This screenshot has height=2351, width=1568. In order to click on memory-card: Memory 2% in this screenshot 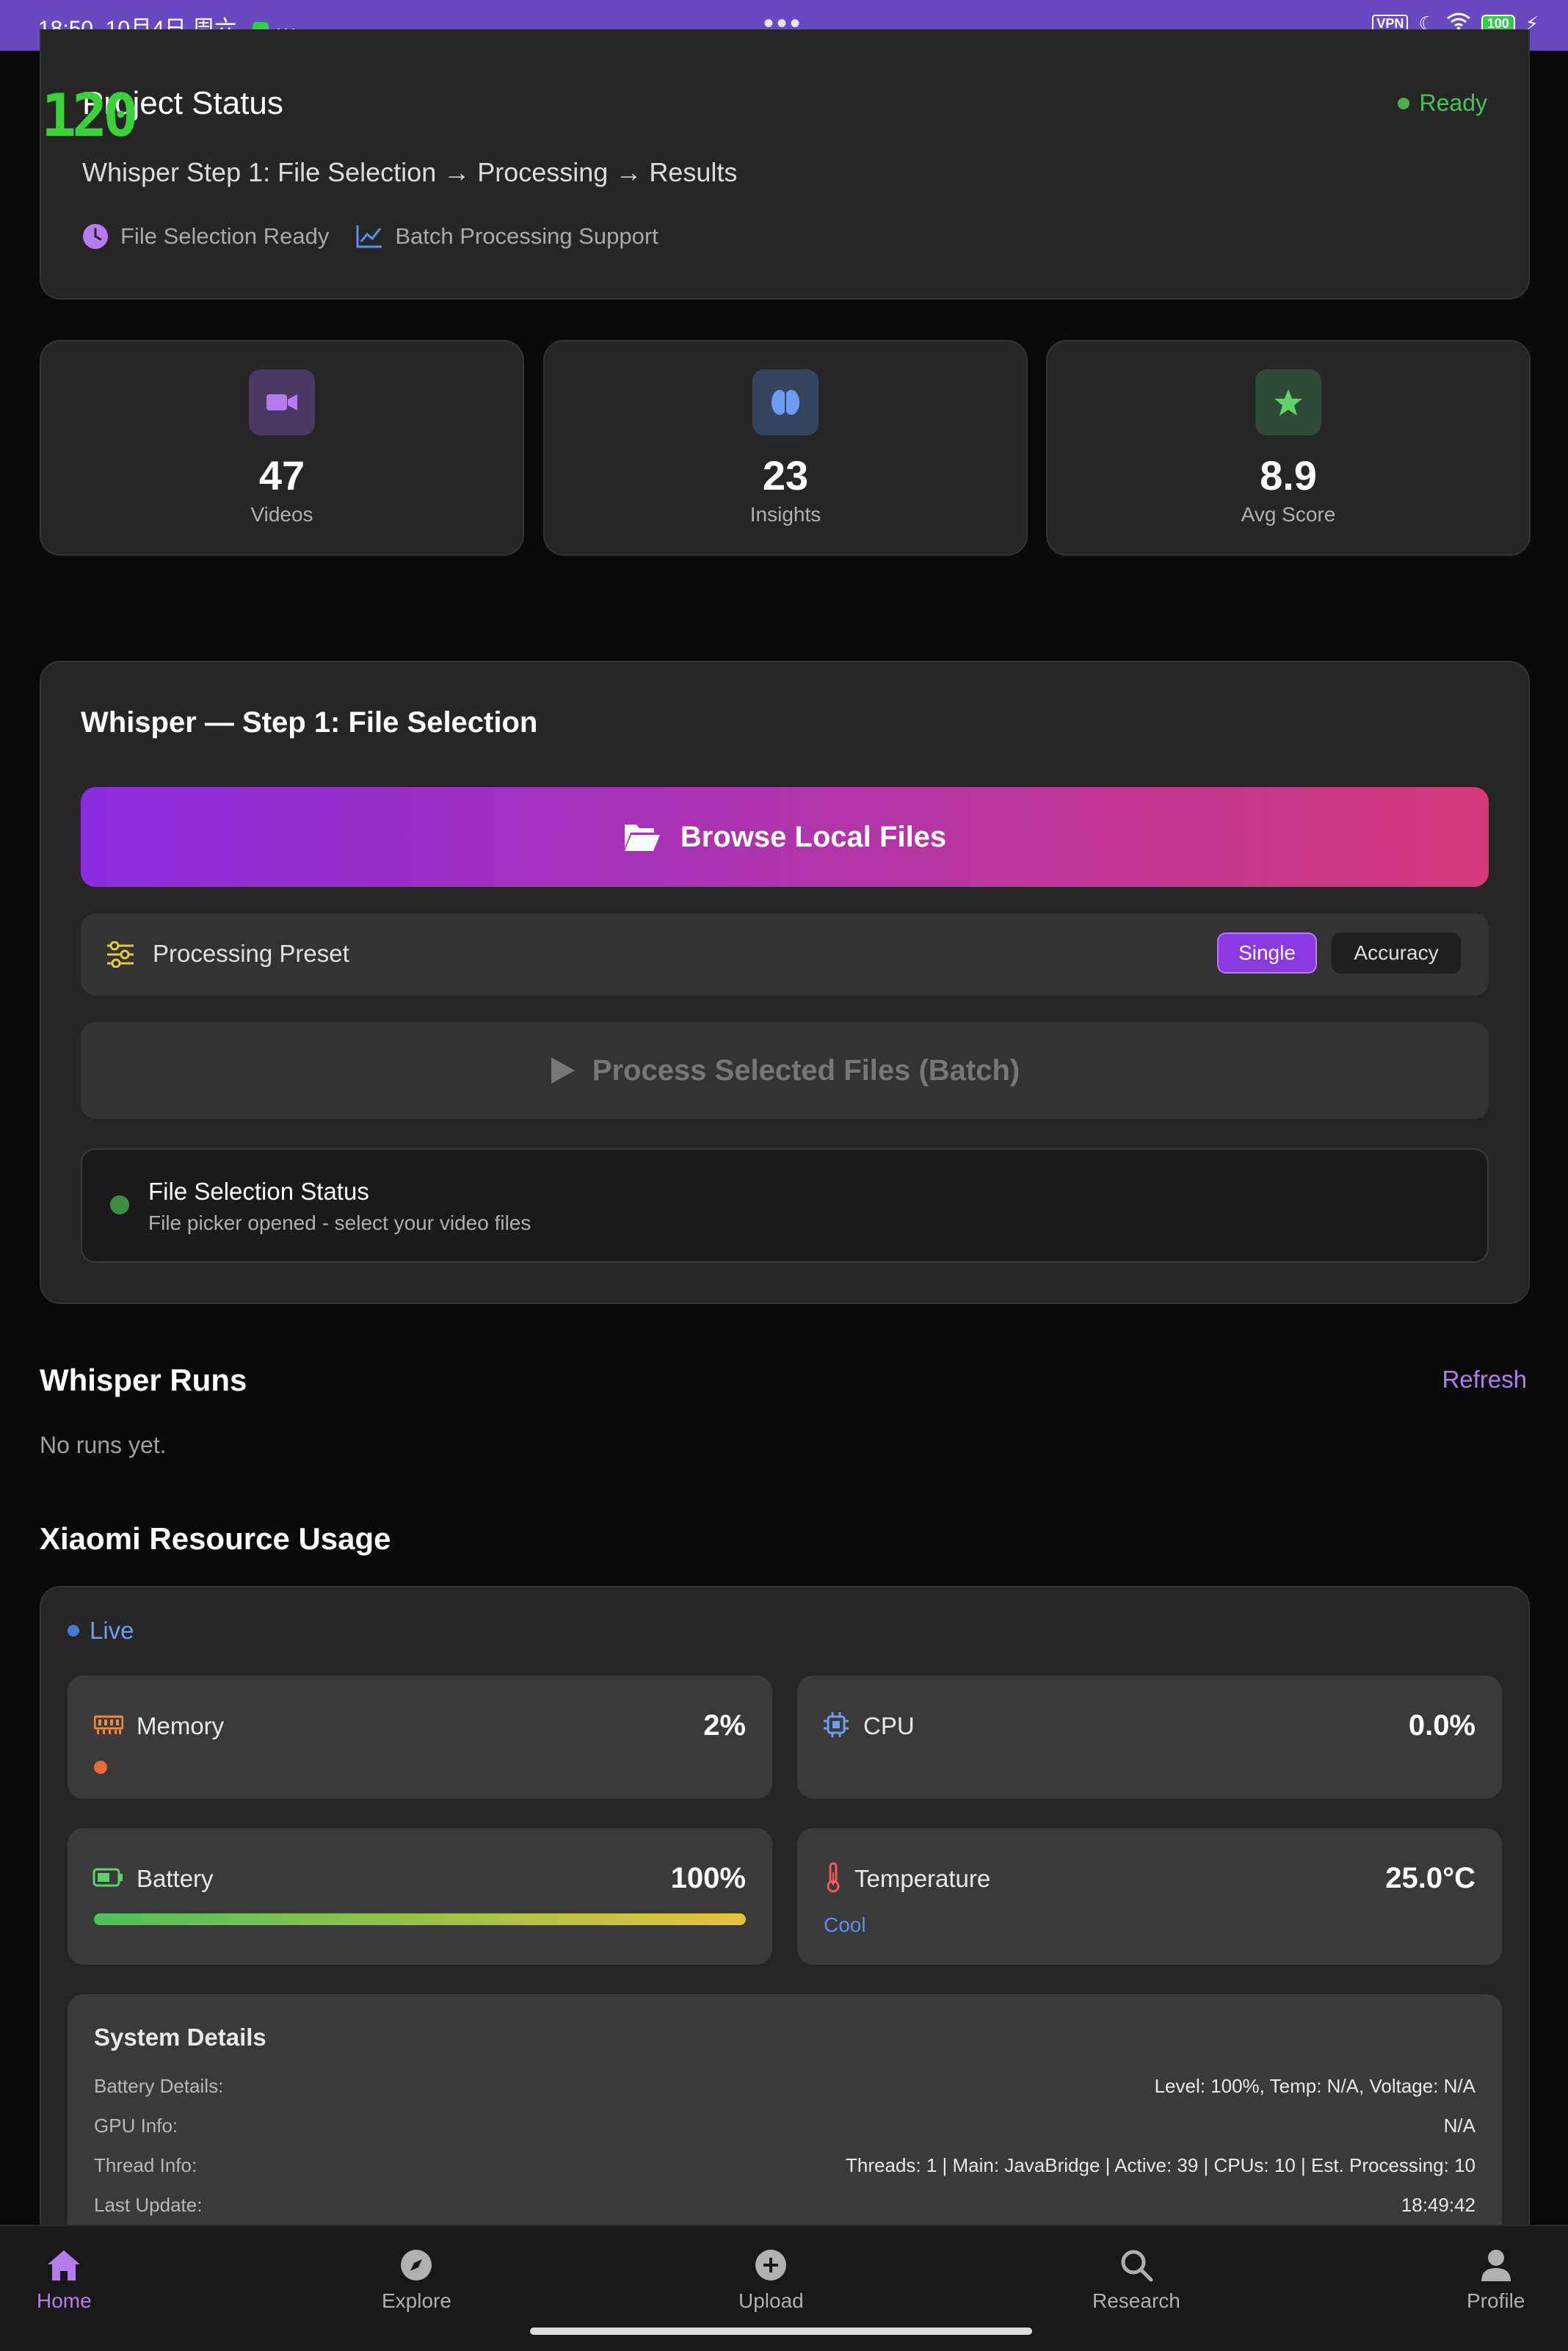, I will do `click(420, 1737)`.